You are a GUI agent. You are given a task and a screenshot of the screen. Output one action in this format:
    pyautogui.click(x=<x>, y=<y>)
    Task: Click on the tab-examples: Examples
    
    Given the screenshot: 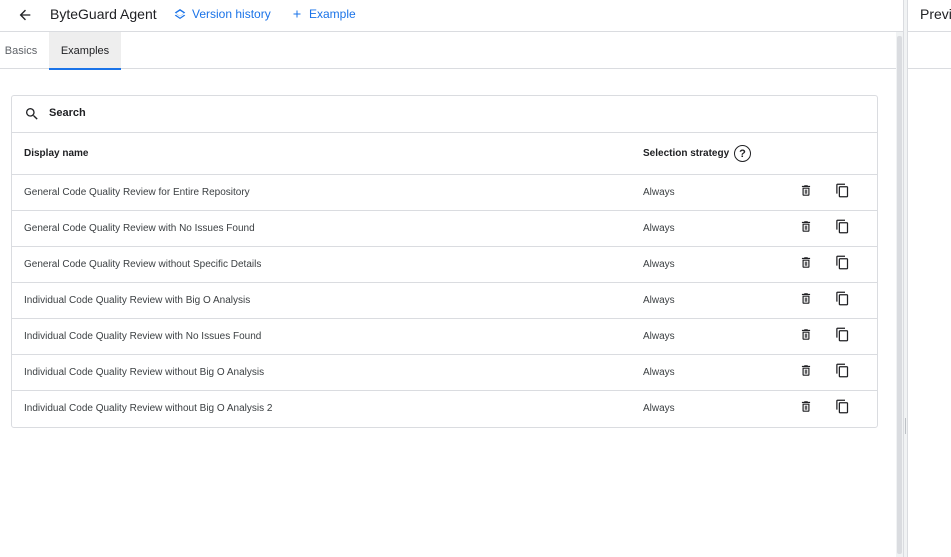 What is the action you would take?
    pyautogui.click(x=85, y=51)
    